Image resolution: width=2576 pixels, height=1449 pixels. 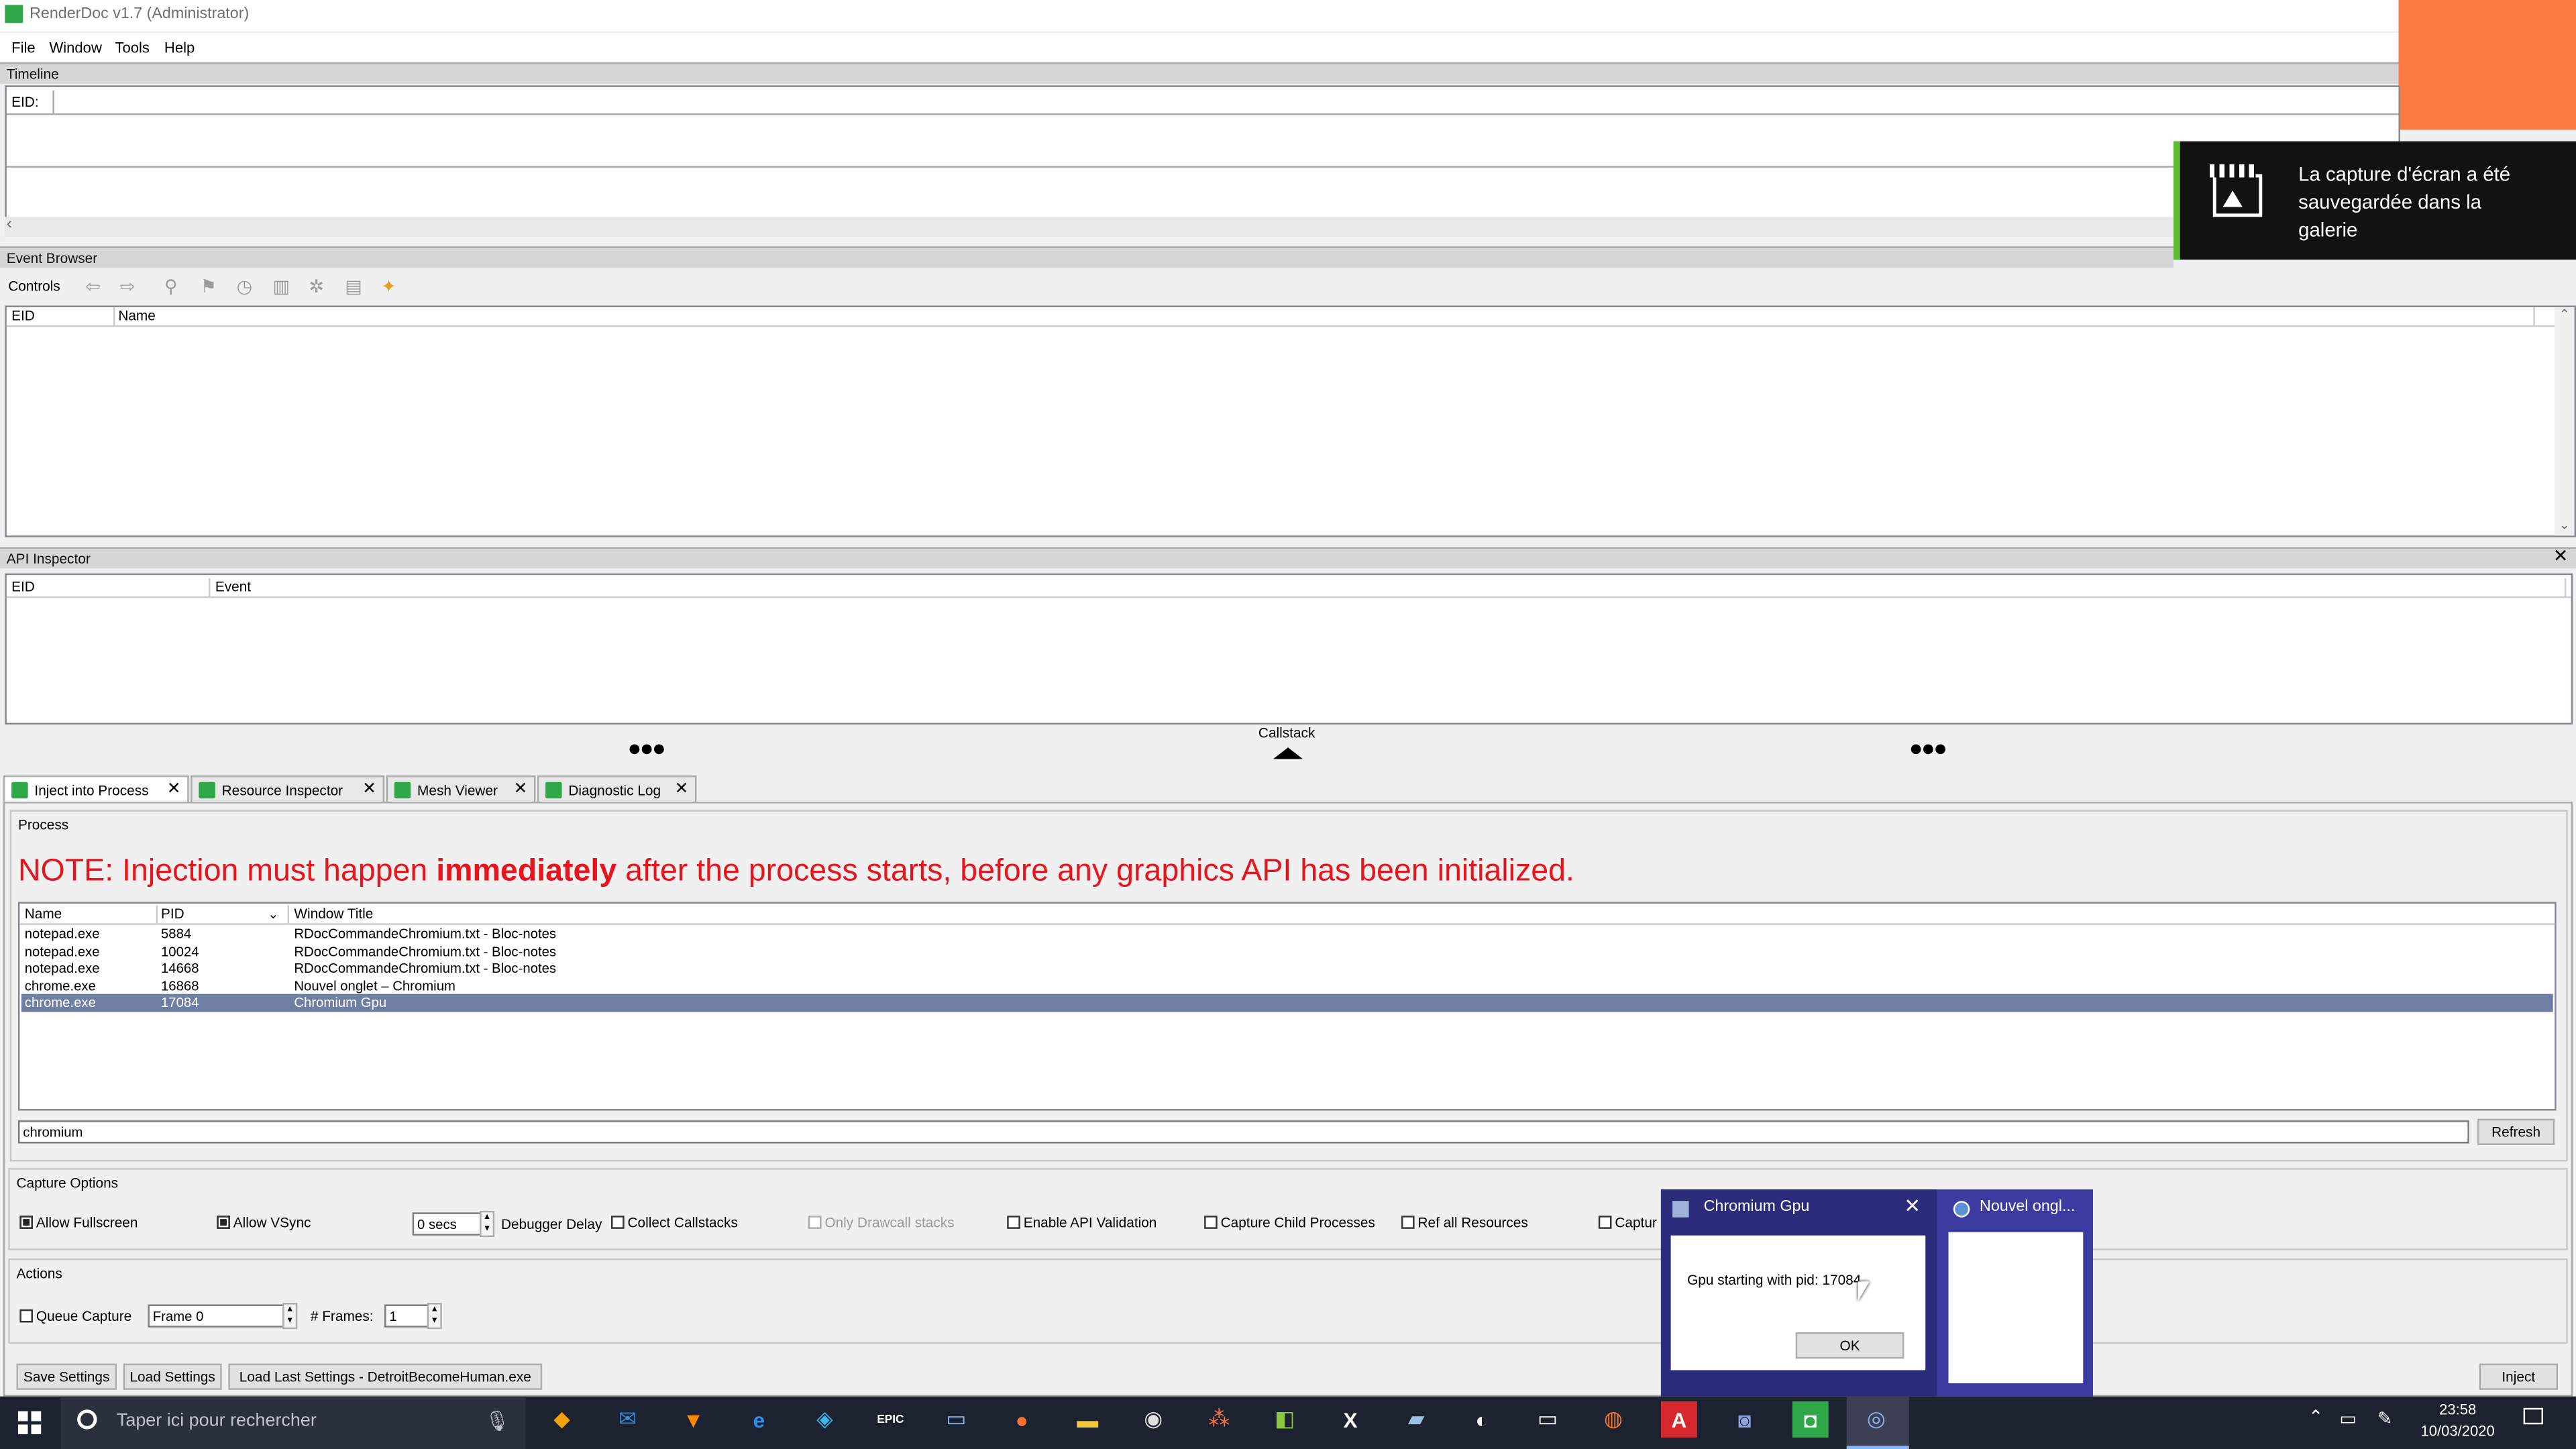 What do you see at coordinates (23, 47) in the screenshot?
I see `menu-file: File` at bounding box center [23, 47].